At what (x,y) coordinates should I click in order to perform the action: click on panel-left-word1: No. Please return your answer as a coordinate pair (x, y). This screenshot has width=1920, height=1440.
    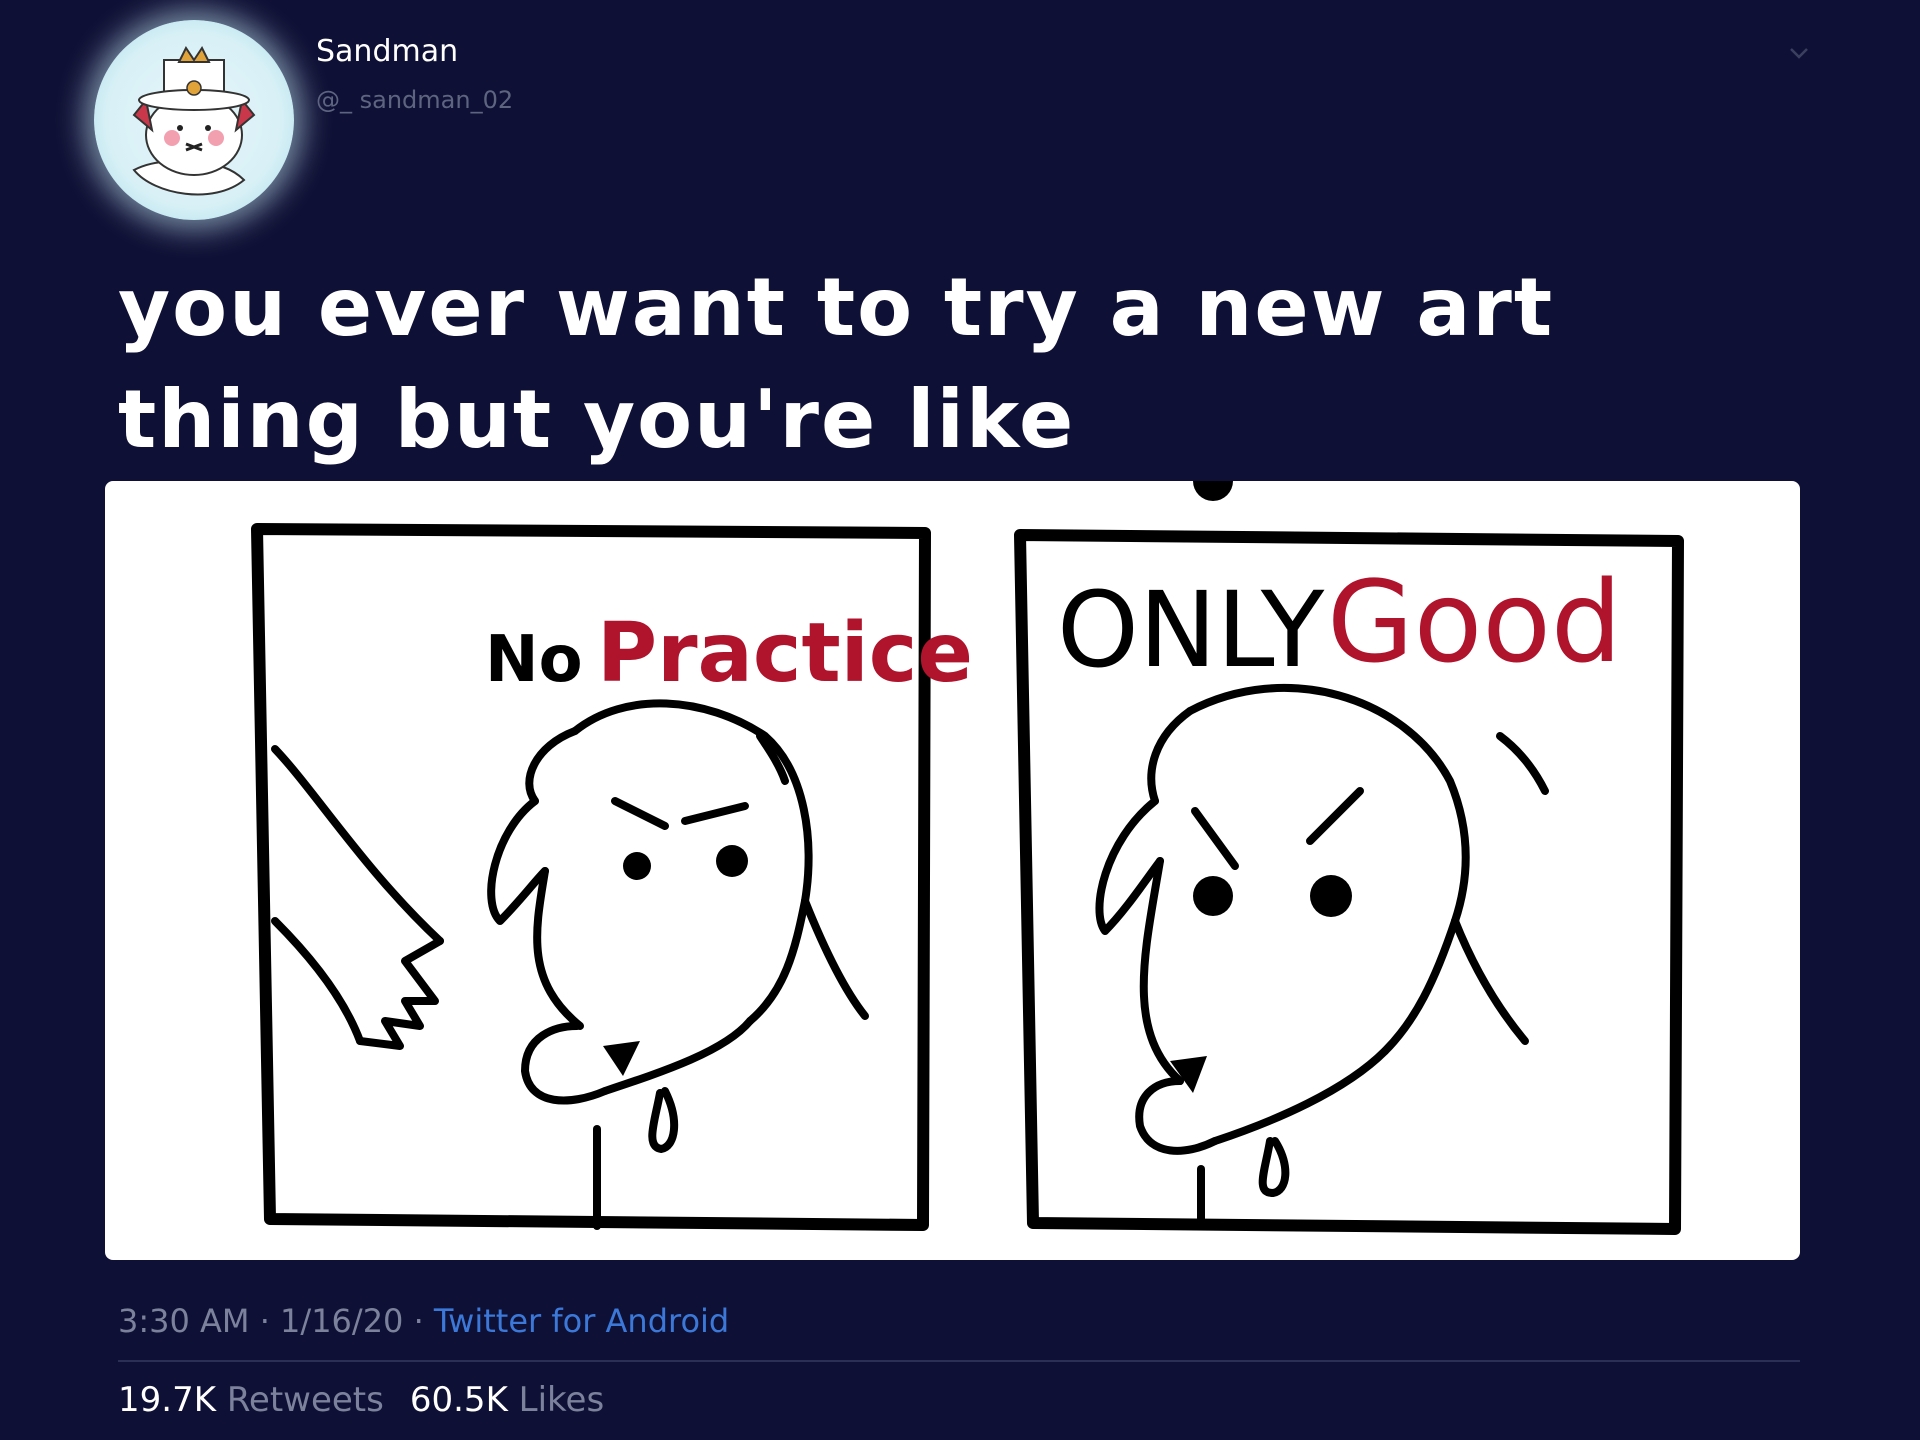
    Looking at the image, I should click on (534, 660).